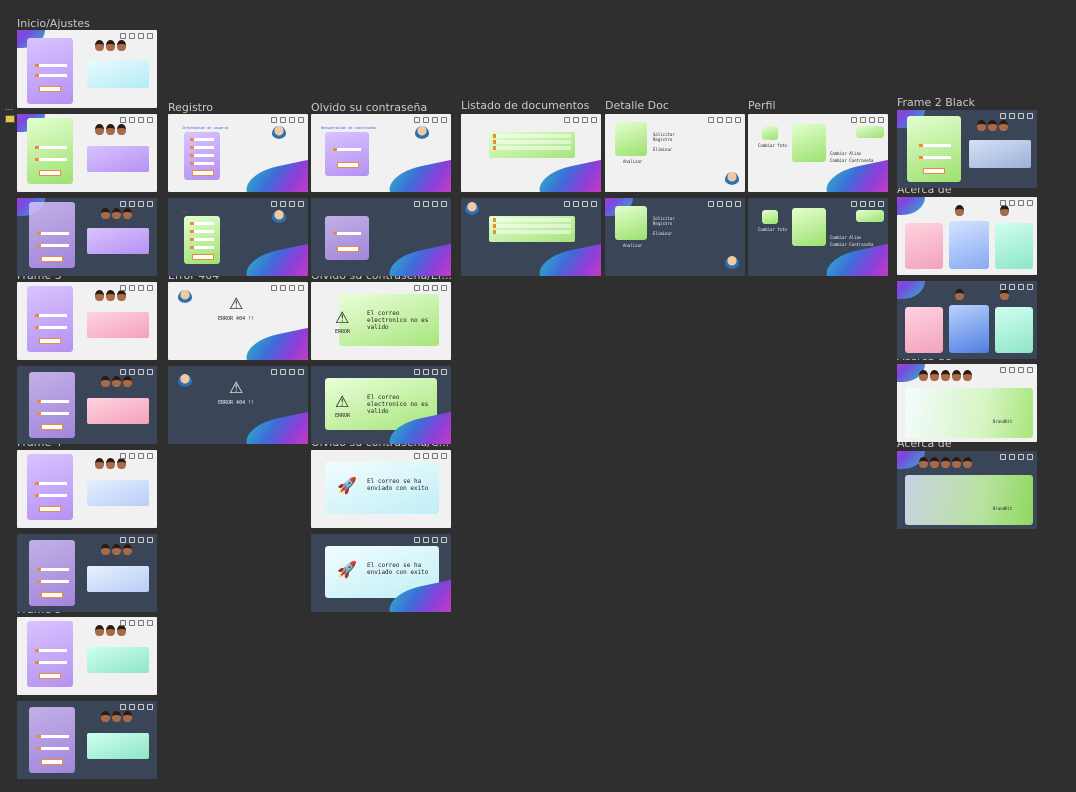  I want to click on frame-label-olvido: Olvido su contraseña, so click(369, 107).